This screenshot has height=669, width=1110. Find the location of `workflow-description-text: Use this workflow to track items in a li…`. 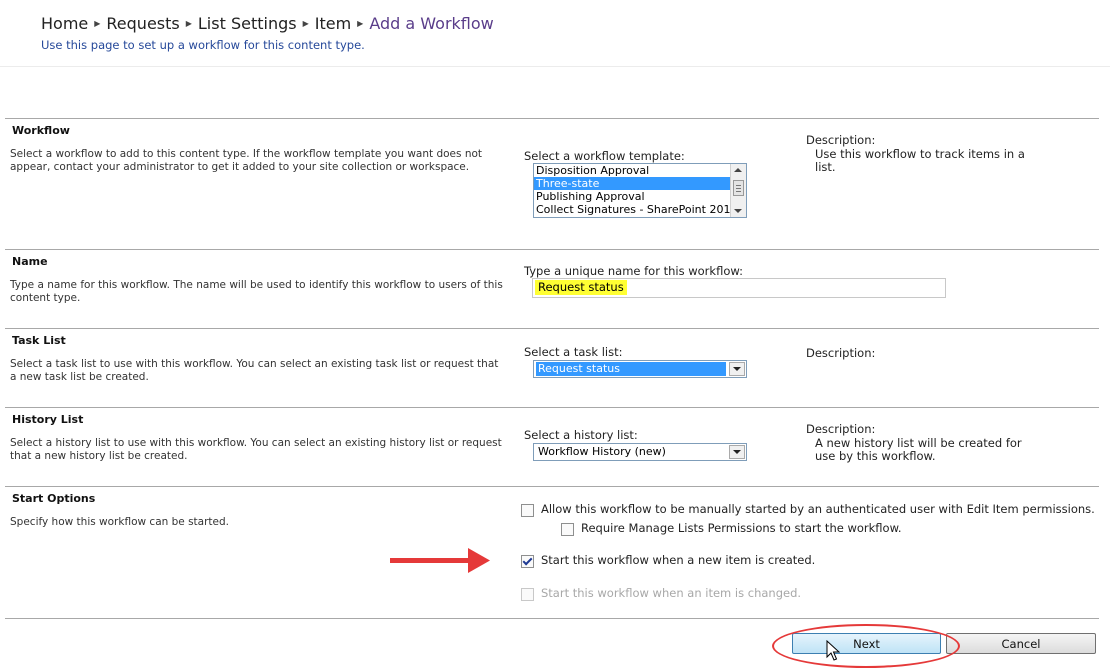

workflow-description-text: Use this workflow to track items in a li… is located at coordinates (920, 160).